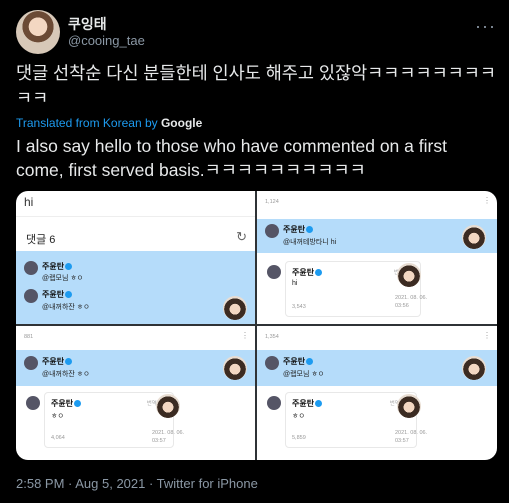 Image resolution: width=509 pixels, height=503 pixels. I want to click on author-handle: @cooing_tae, so click(106, 40).